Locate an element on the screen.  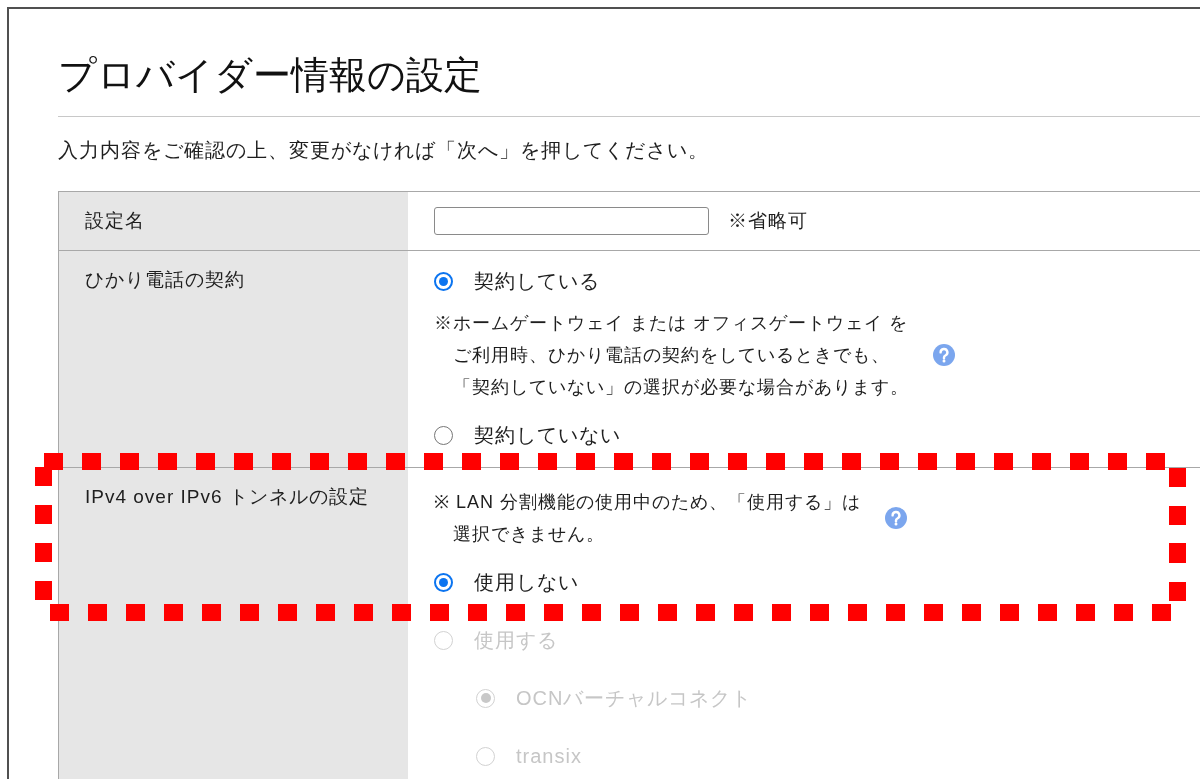
text-field is located at coordinates (571, 221).